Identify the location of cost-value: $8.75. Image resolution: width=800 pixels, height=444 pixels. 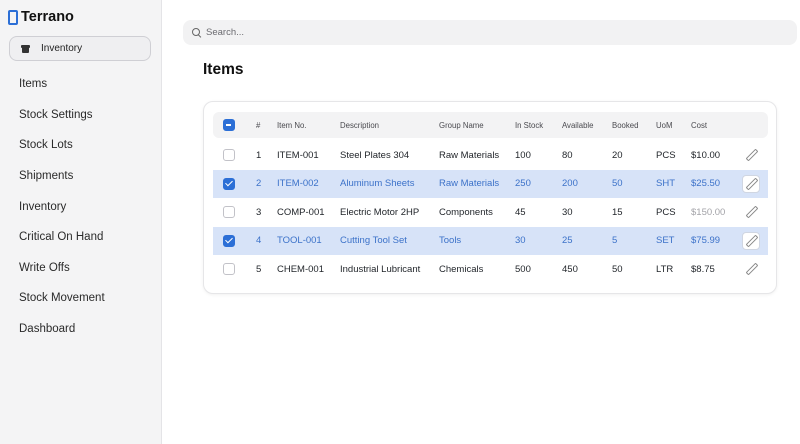
(703, 269).